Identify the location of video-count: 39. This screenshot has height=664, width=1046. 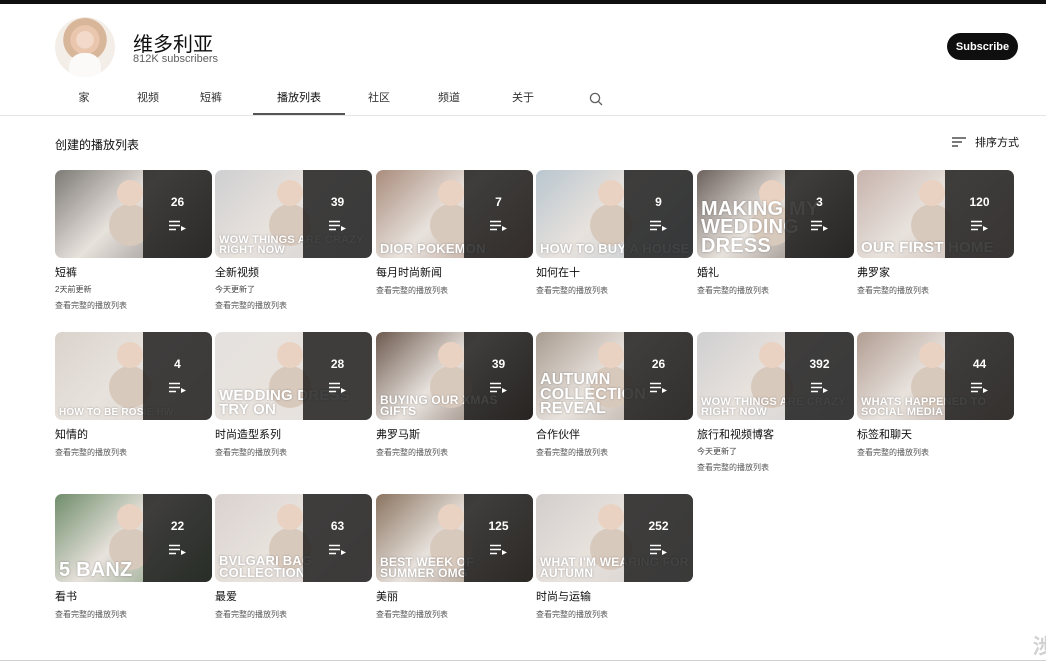
(498, 364).